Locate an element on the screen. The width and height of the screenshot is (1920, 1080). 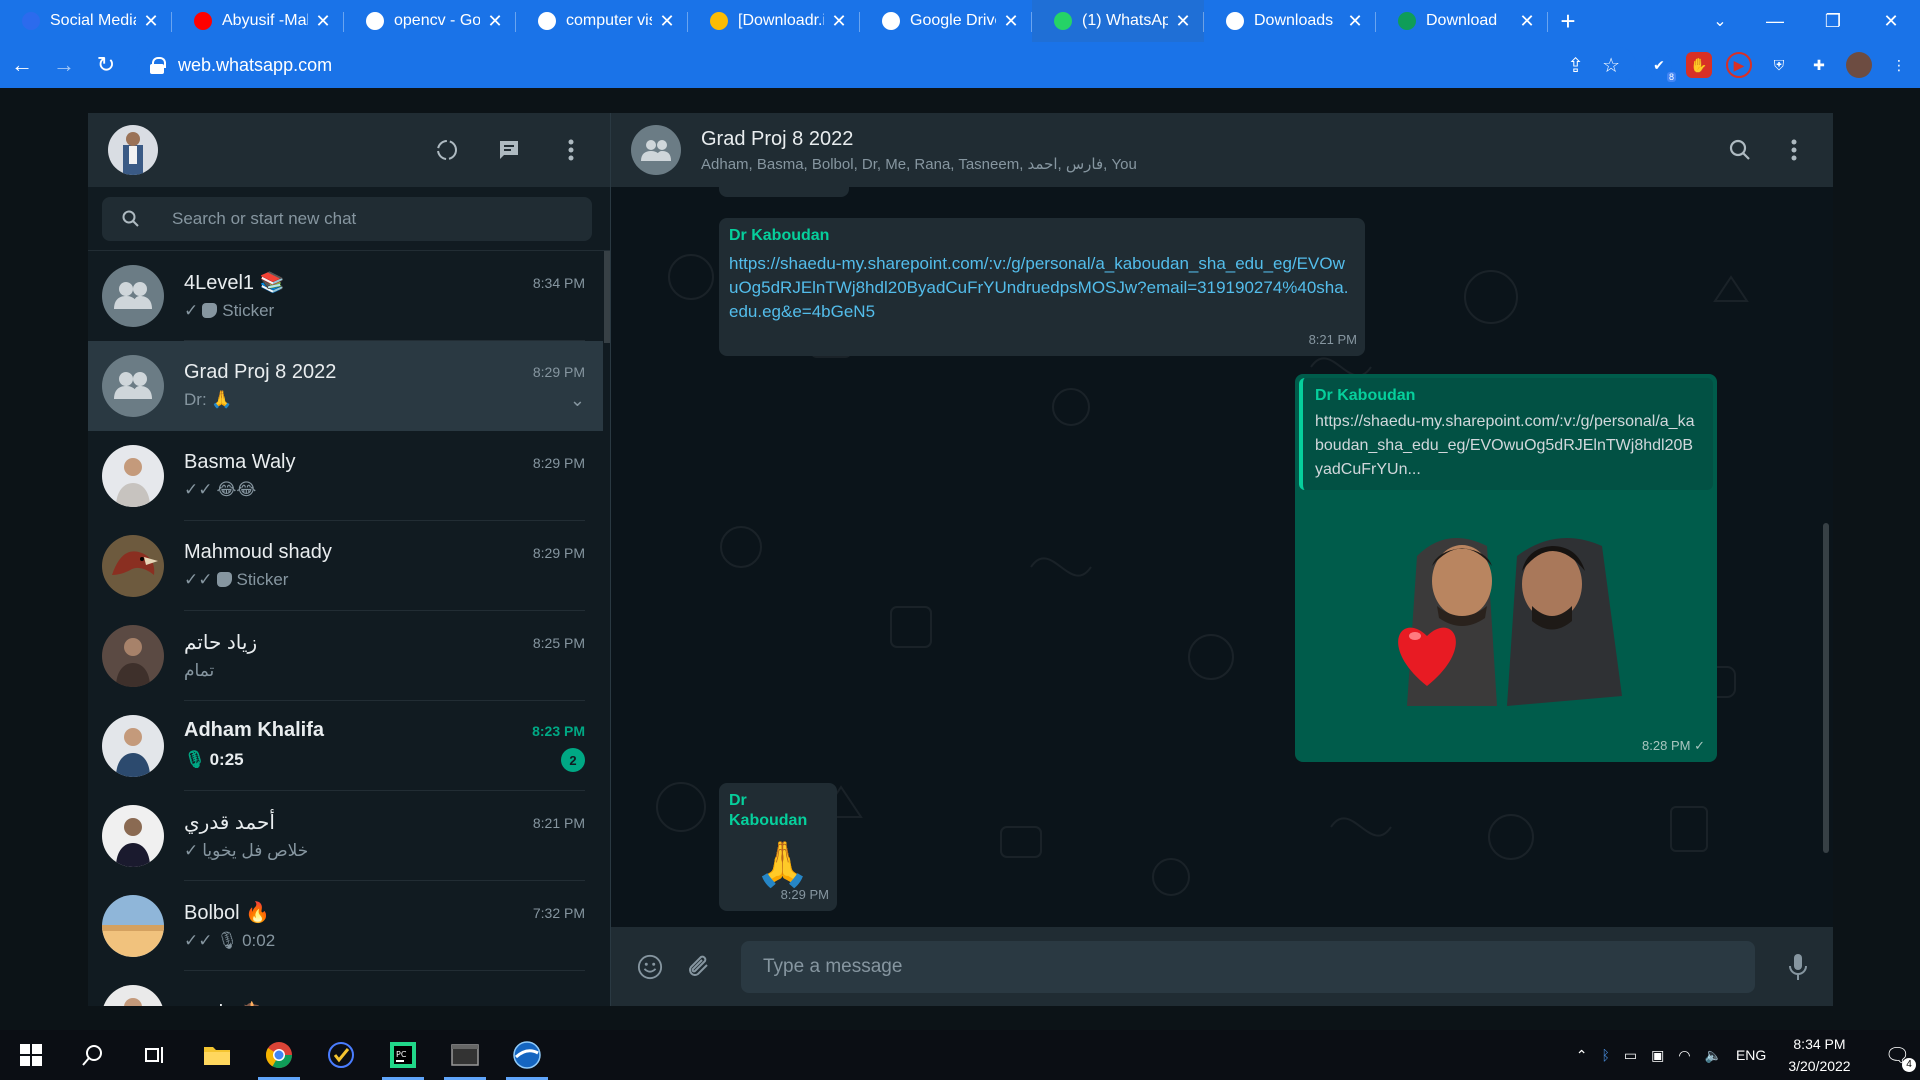
clock: 8:34 PM 3/20/2022 is located at coordinates (1819, 1055).